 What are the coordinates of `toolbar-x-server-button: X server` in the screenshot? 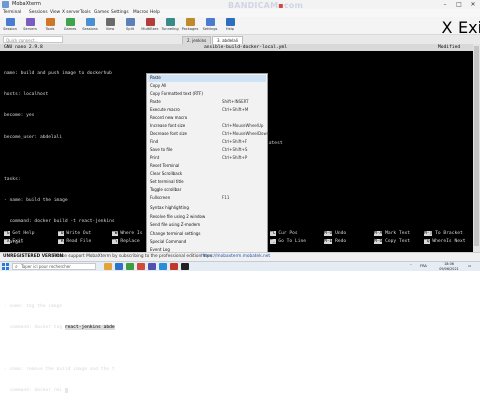 It's located at (459, 37).